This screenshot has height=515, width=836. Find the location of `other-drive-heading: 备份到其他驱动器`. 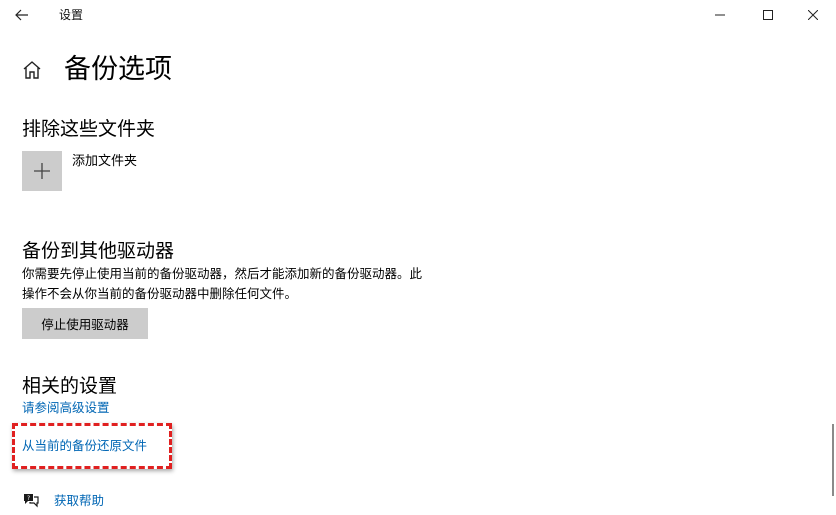

other-drive-heading: 备份到其他驱动器 is located at coordinates (98, 251).